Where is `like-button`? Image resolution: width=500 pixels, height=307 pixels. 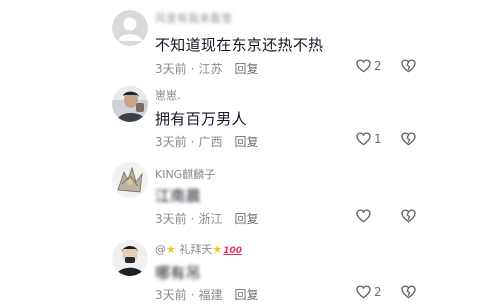
like-button is located at coordinates (365, 216).